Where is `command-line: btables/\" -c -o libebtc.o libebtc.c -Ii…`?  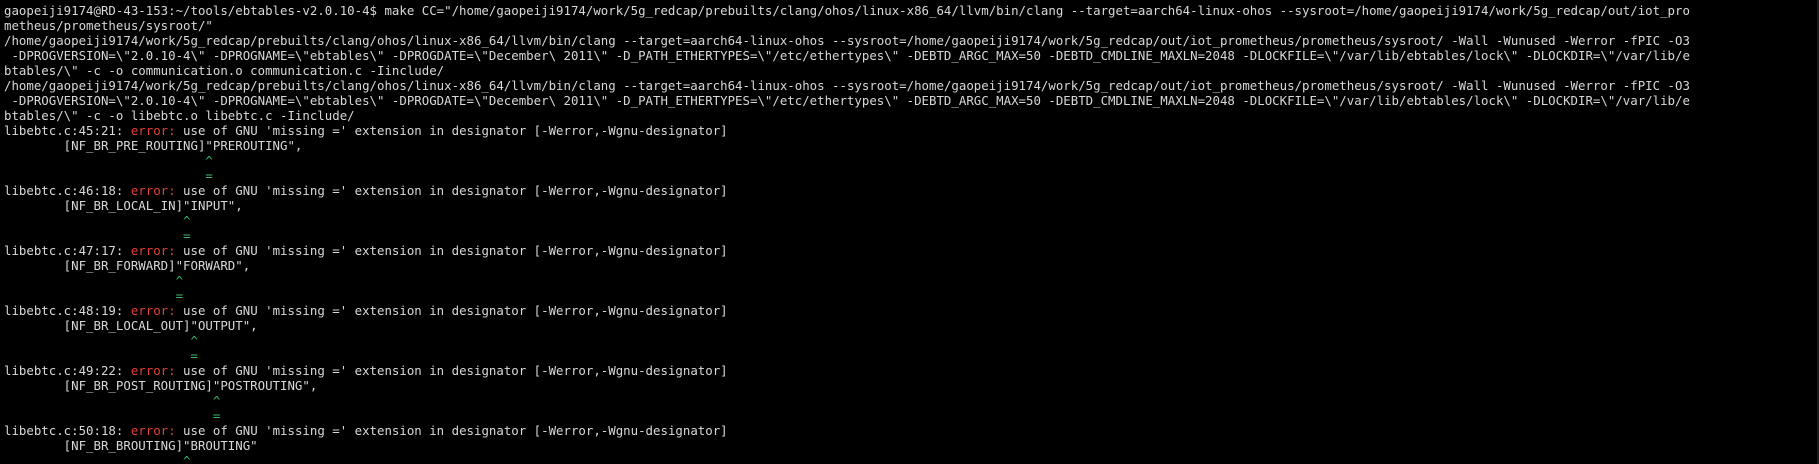
command-line: btables/\" -c -o libebtc.o libebtc.c -Ii… is located at coordinates (179, 115).